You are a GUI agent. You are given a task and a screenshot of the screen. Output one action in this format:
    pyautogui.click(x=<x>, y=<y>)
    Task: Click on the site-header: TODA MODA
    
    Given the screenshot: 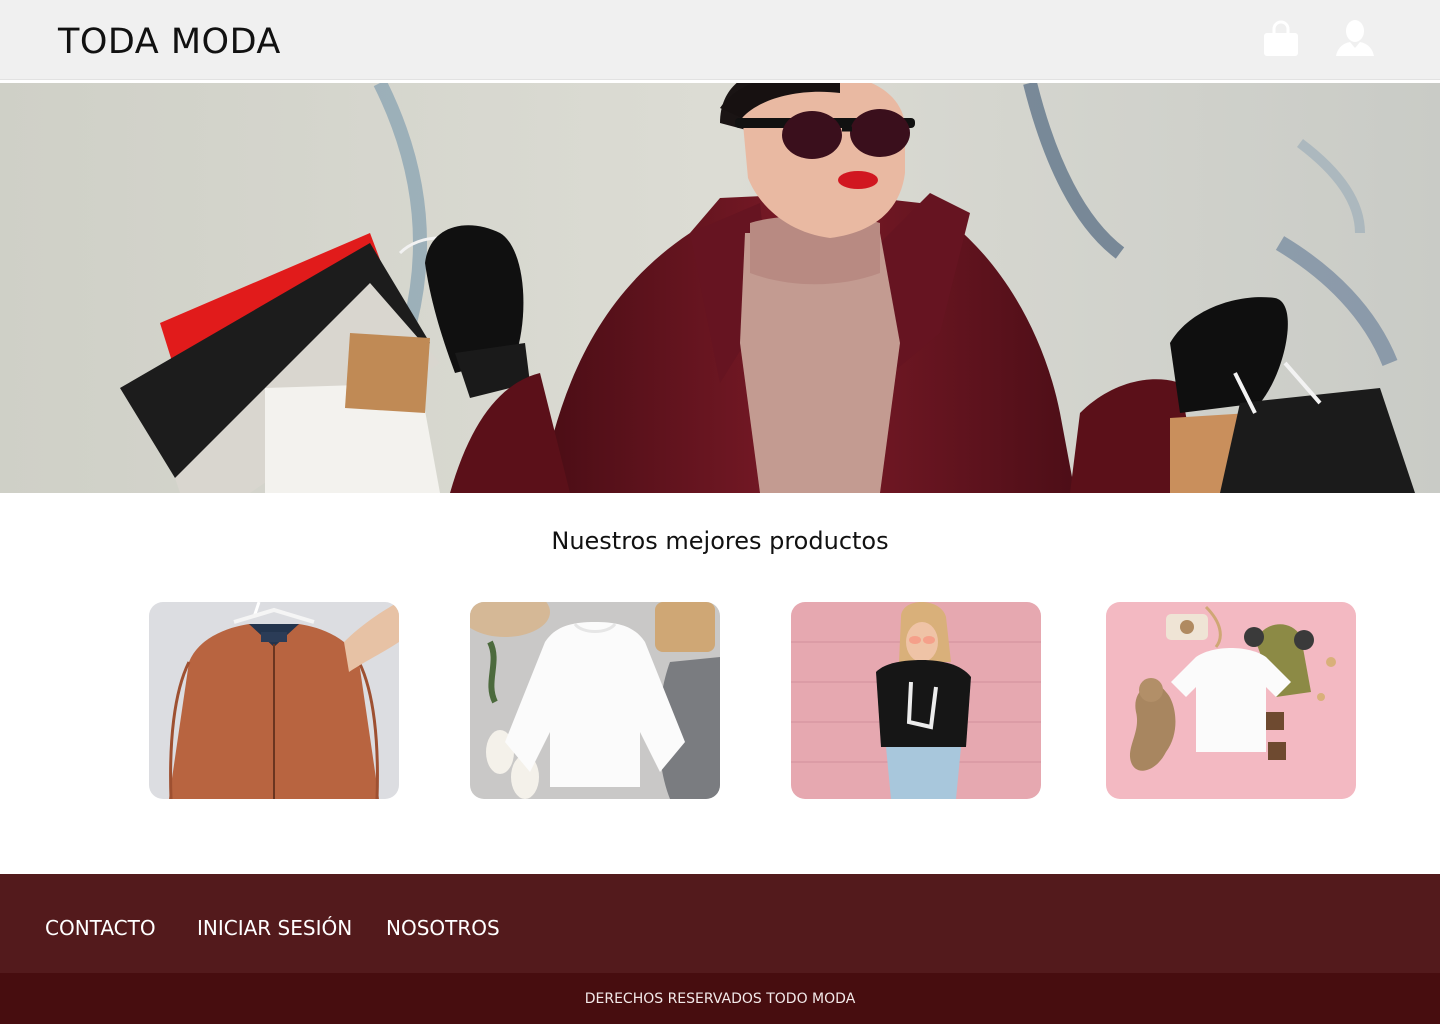 What is the action you would take?
    pyautogui.click(x=720, y=40)
    